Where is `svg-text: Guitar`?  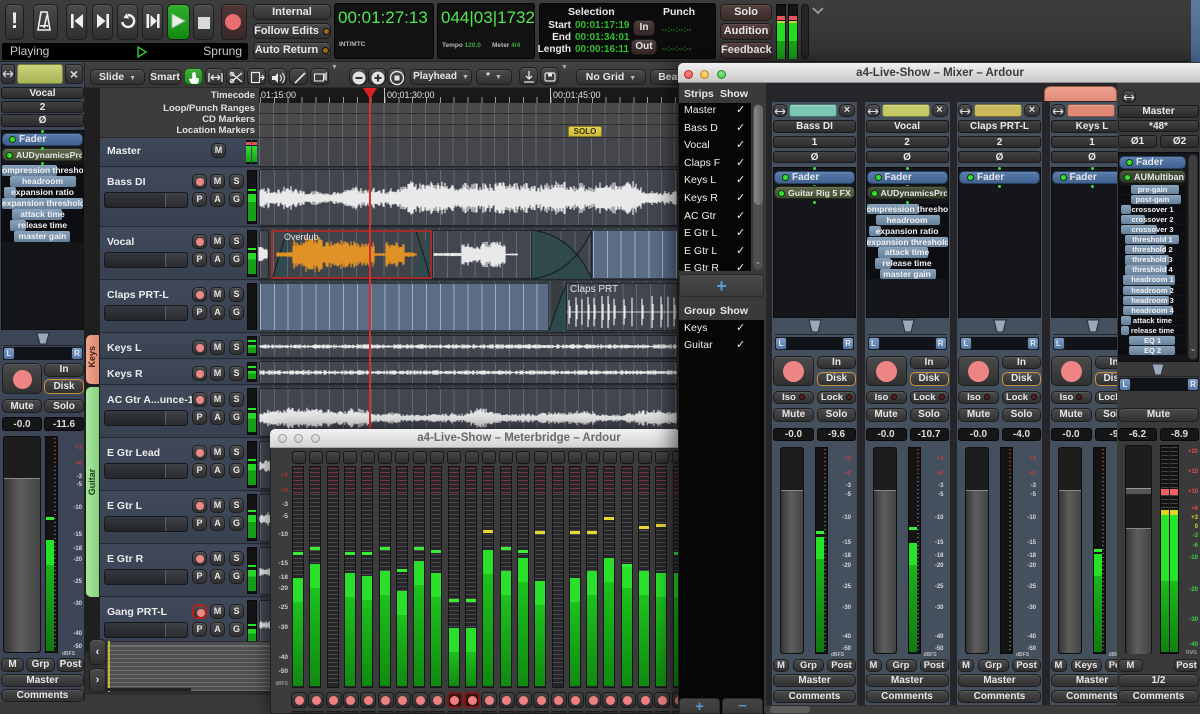
svg-text: Guitar is located at coordinates (92, 481).